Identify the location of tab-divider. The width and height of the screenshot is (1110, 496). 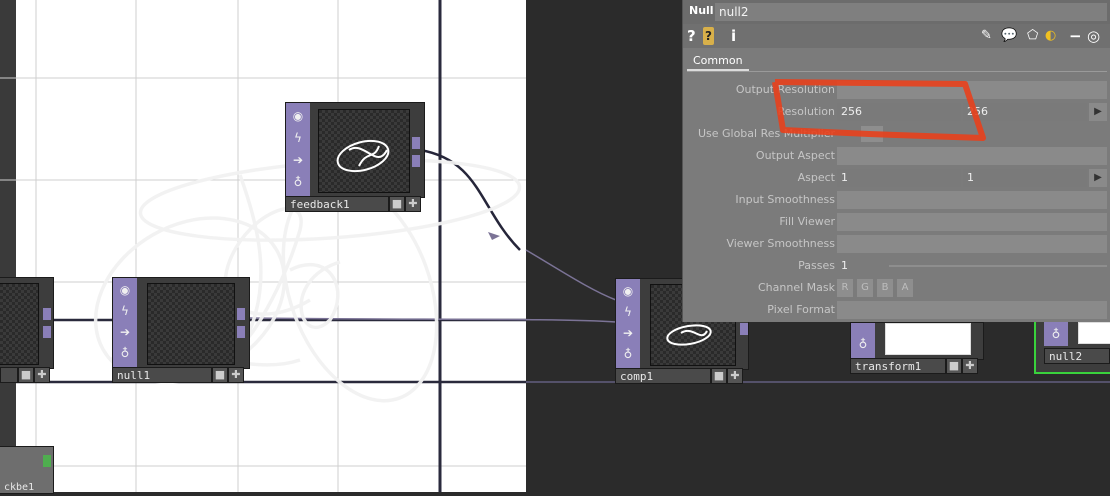
(897, 71).